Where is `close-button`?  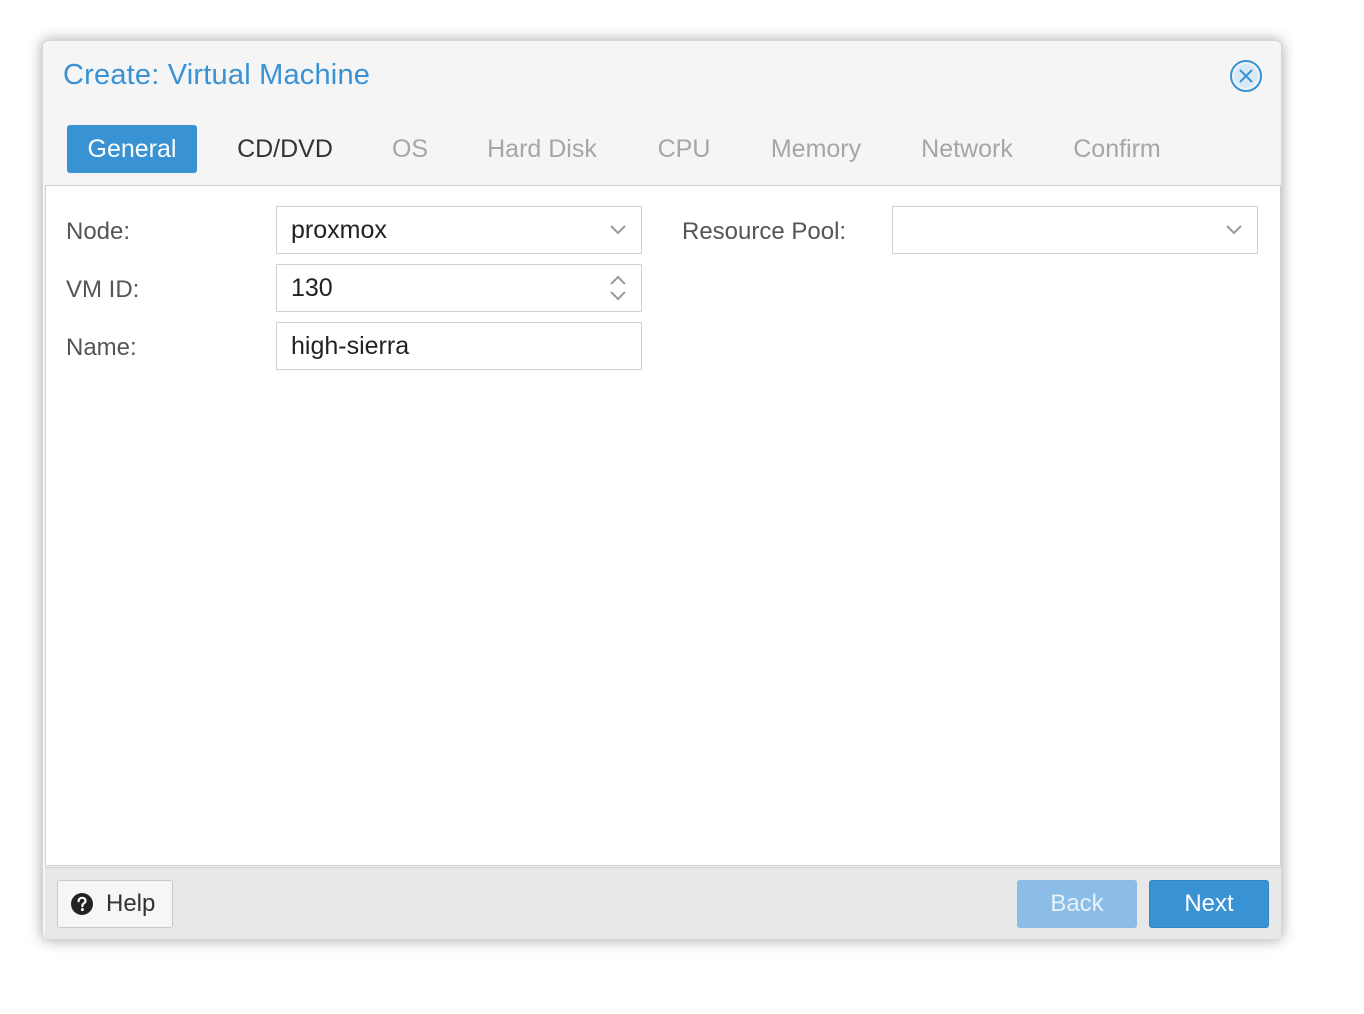 close-button is located at coordinates (1246, 76).